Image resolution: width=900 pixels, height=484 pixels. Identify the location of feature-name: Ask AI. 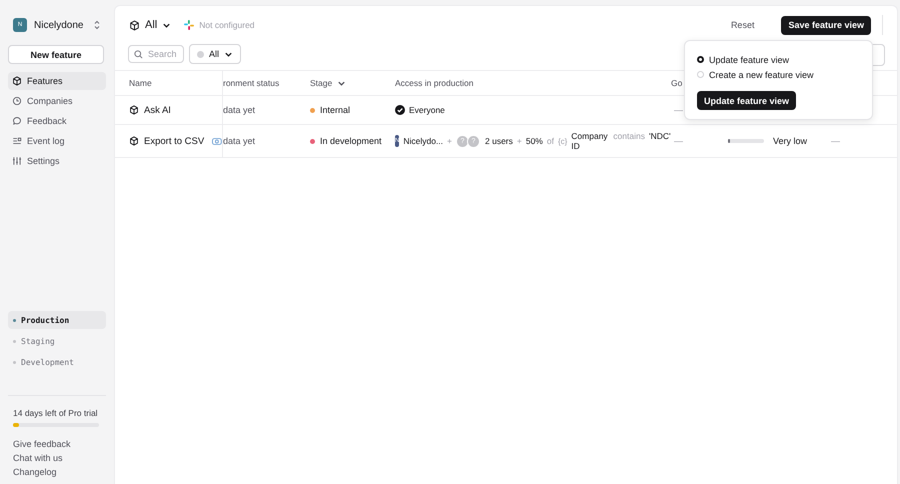
(157, 110).